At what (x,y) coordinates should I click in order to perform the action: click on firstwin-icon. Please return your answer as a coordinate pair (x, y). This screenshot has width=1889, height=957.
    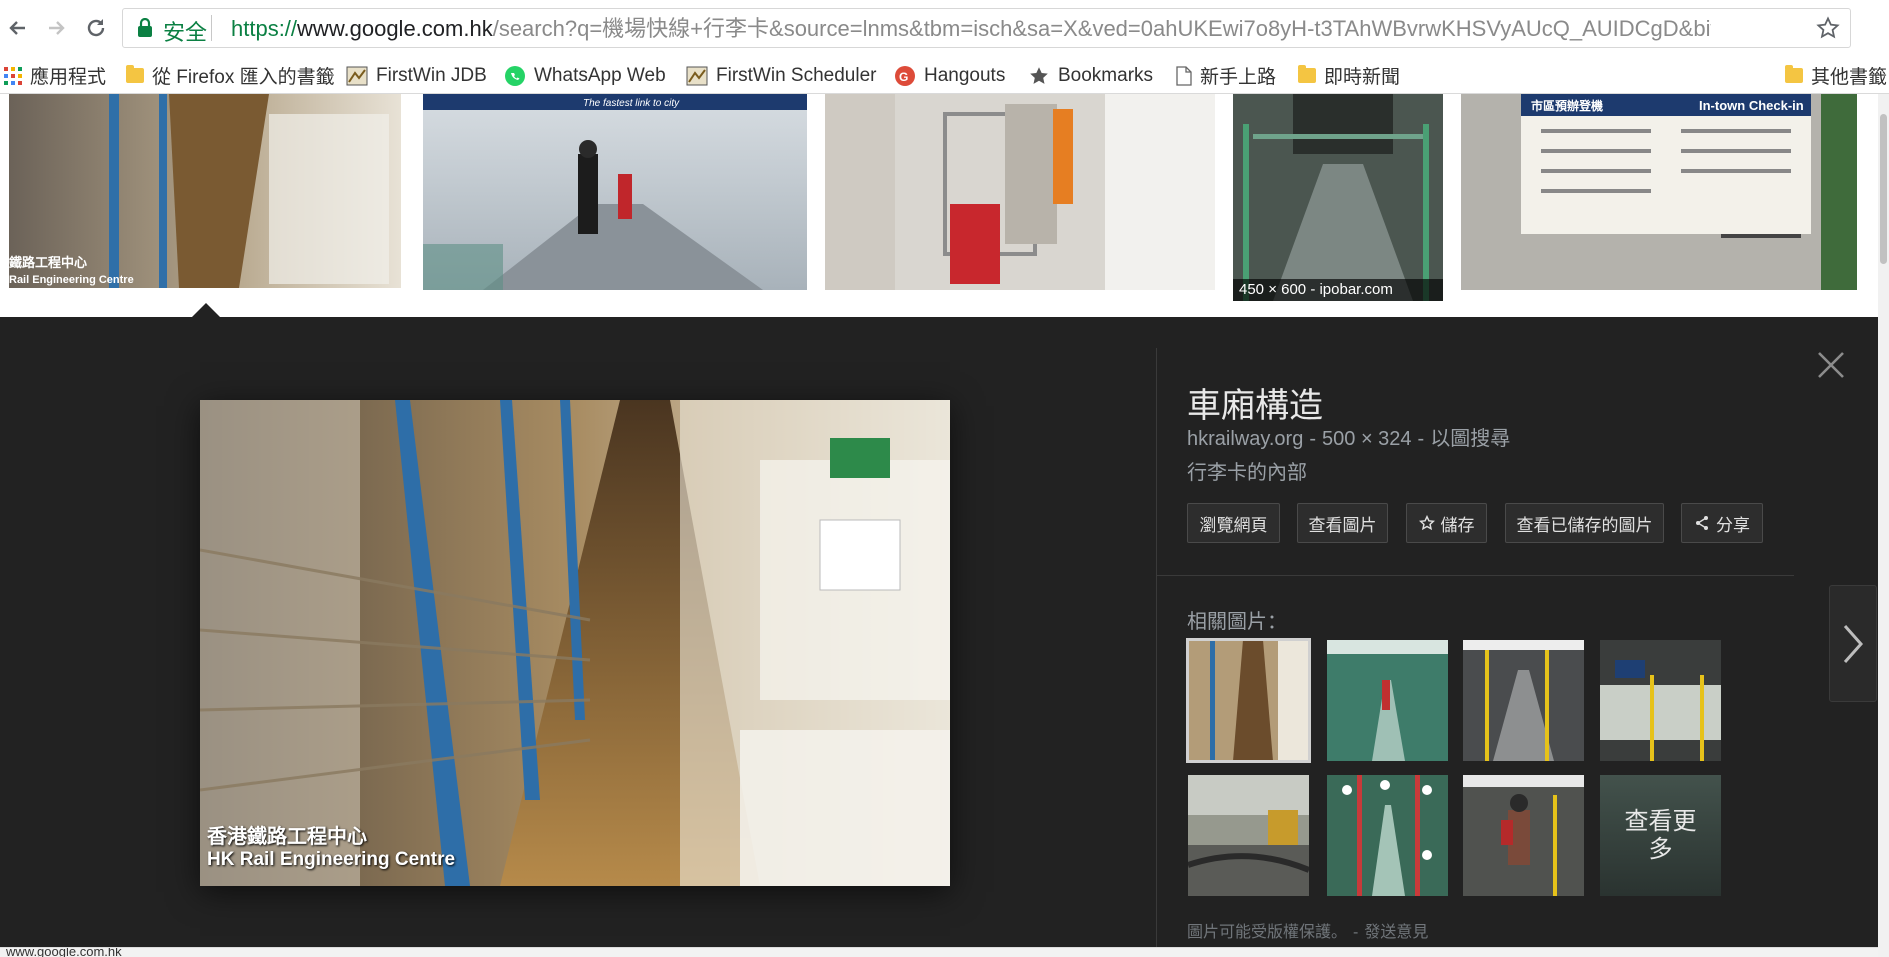
    Looking at the image, I should click on (357, 75).